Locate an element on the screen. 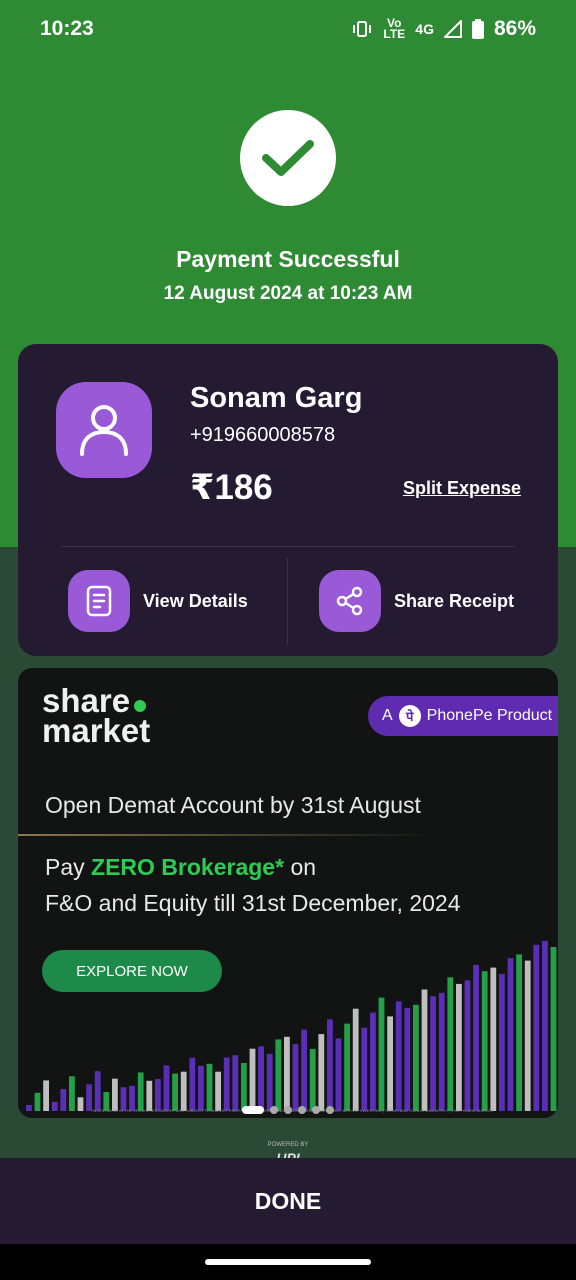  share-market-logo: share market is located at coordinates (96, 716).